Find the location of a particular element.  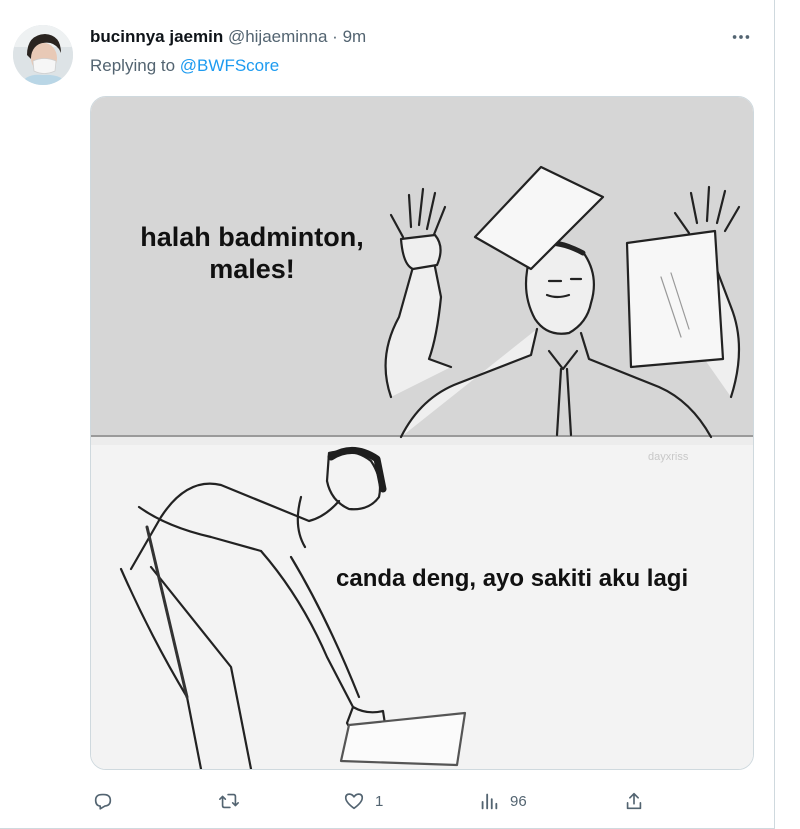

share-button is located at coordinates (634, 801).